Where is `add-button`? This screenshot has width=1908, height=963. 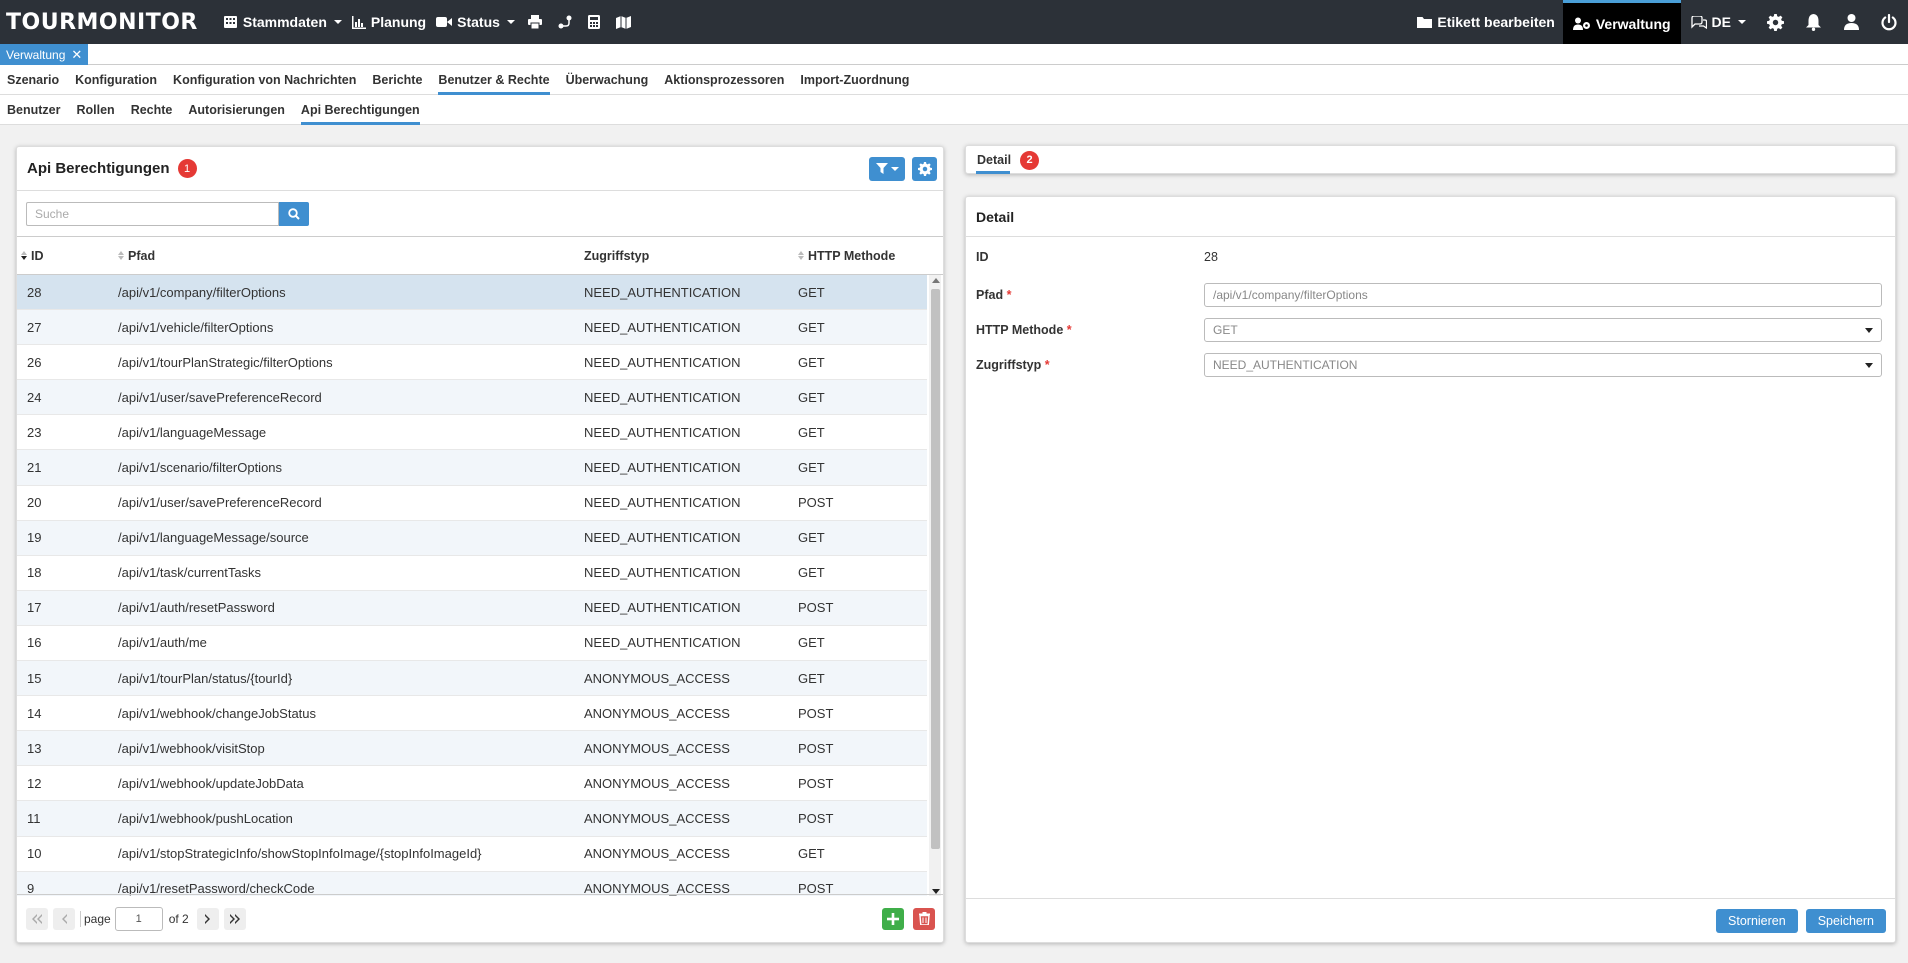
add-button is located at coordinates (893, 918).